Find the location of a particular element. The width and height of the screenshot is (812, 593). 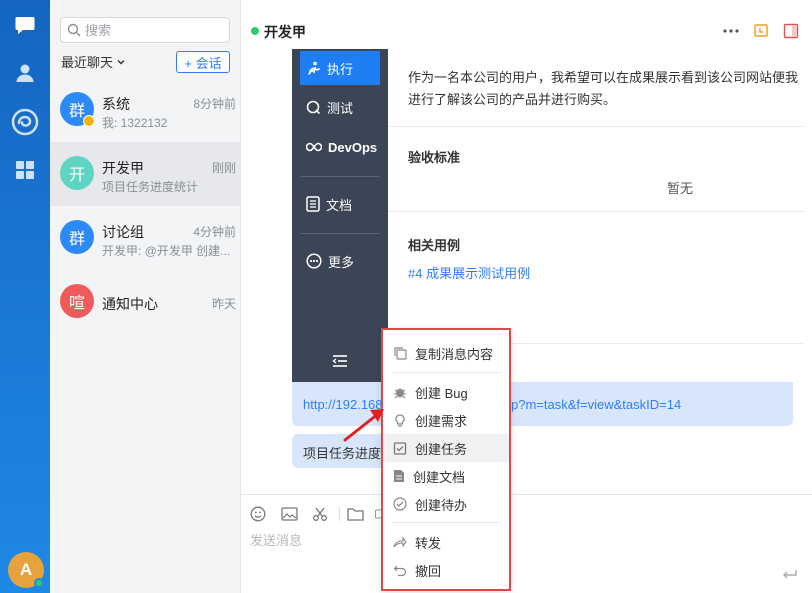

menu-item-create-bug: 创建 Bug is located at coordinates (446, 392).